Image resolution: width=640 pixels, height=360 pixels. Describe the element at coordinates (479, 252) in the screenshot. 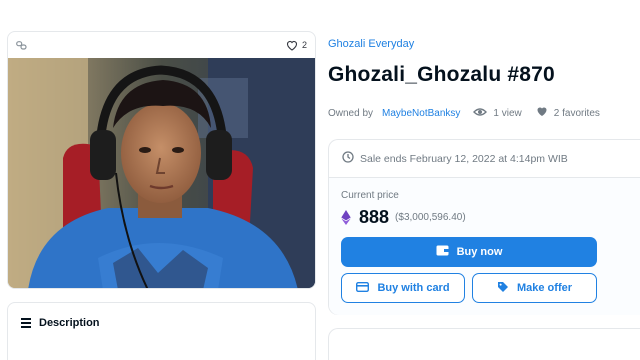

I see `buy-now-label: Buy now` at that location.